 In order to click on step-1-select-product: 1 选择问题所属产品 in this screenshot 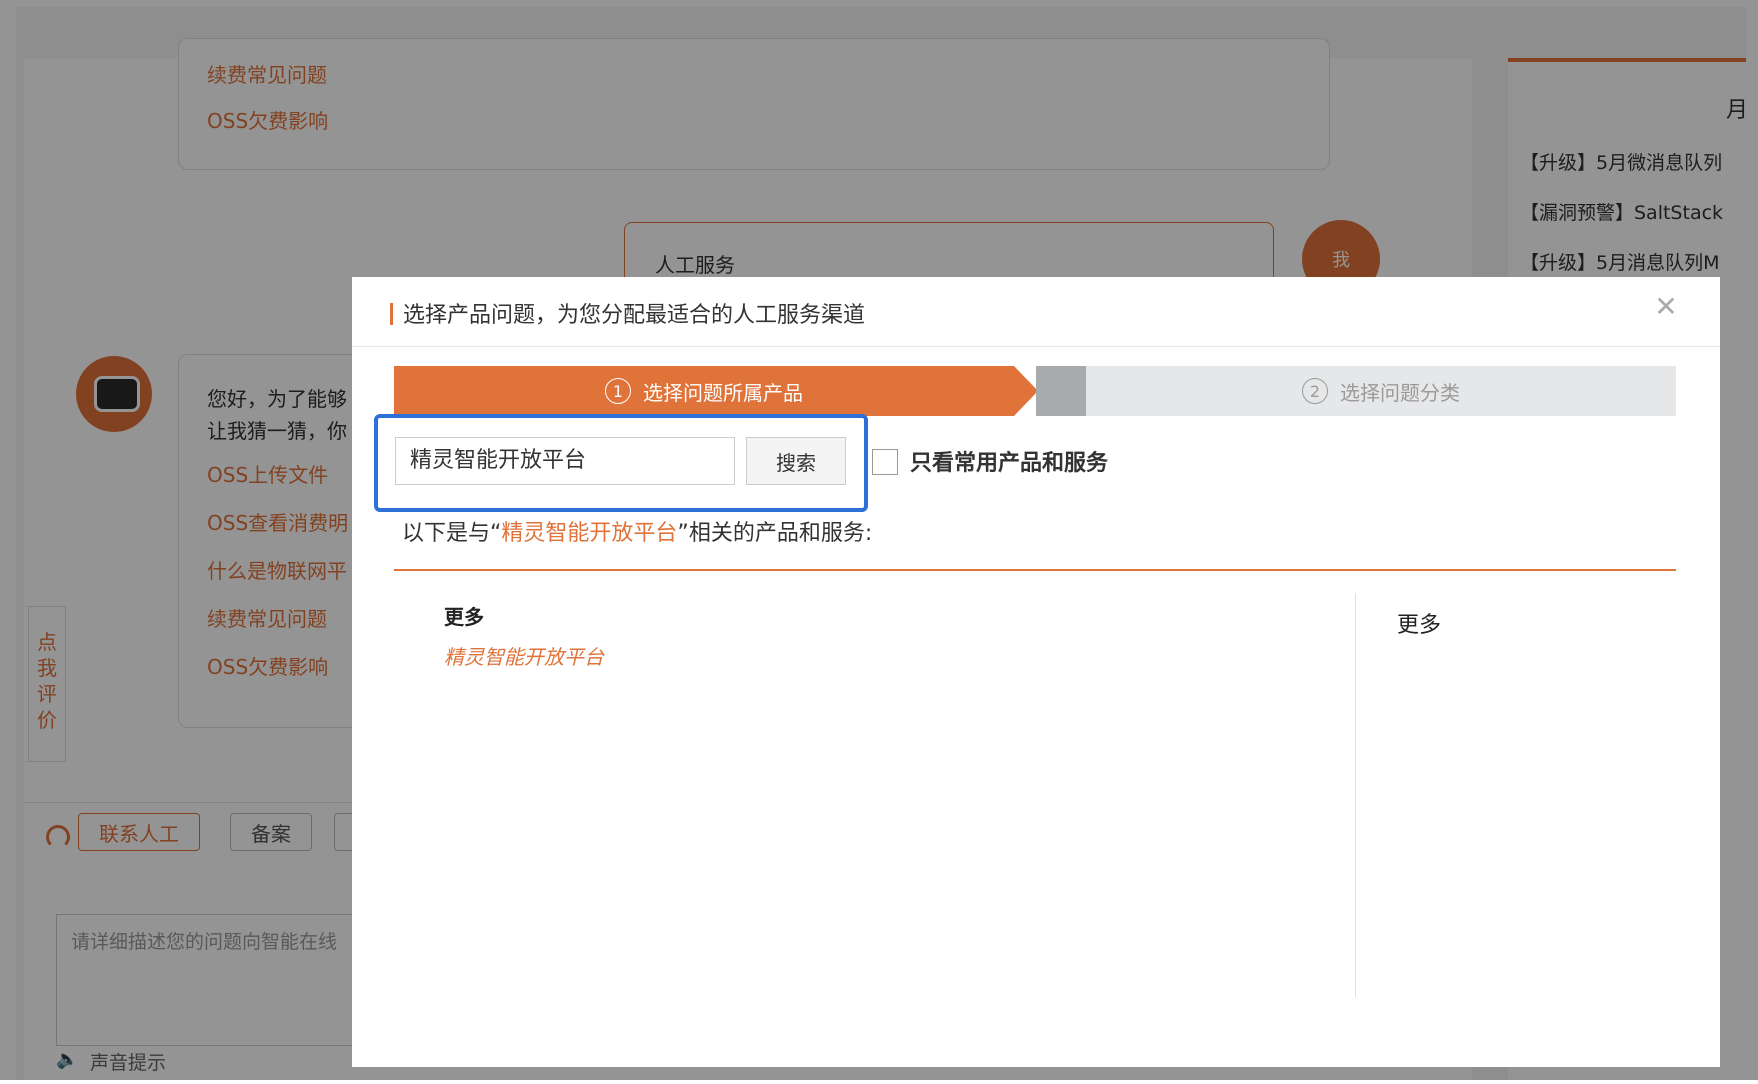, I will do `click(704, 391)`.